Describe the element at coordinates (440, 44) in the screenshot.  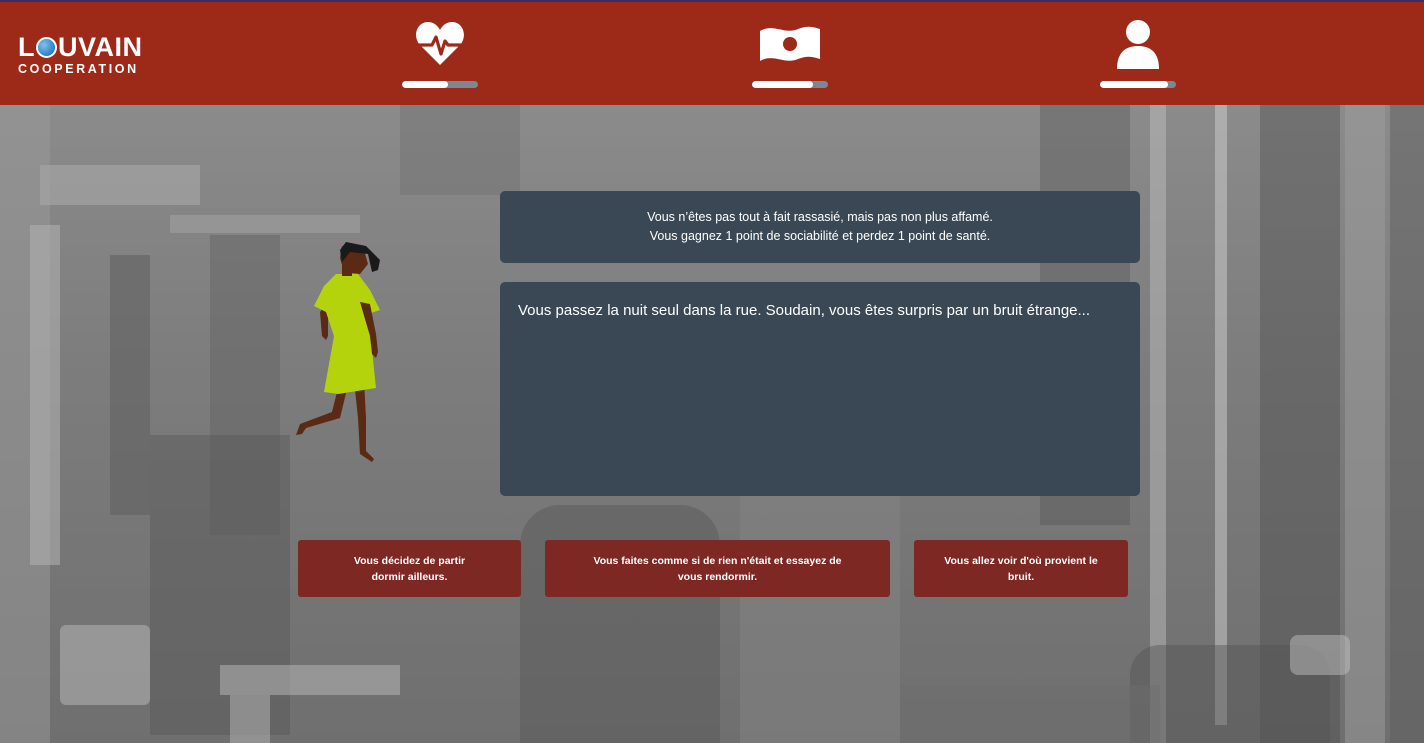
I see `heart-pulse-icon` at that location.